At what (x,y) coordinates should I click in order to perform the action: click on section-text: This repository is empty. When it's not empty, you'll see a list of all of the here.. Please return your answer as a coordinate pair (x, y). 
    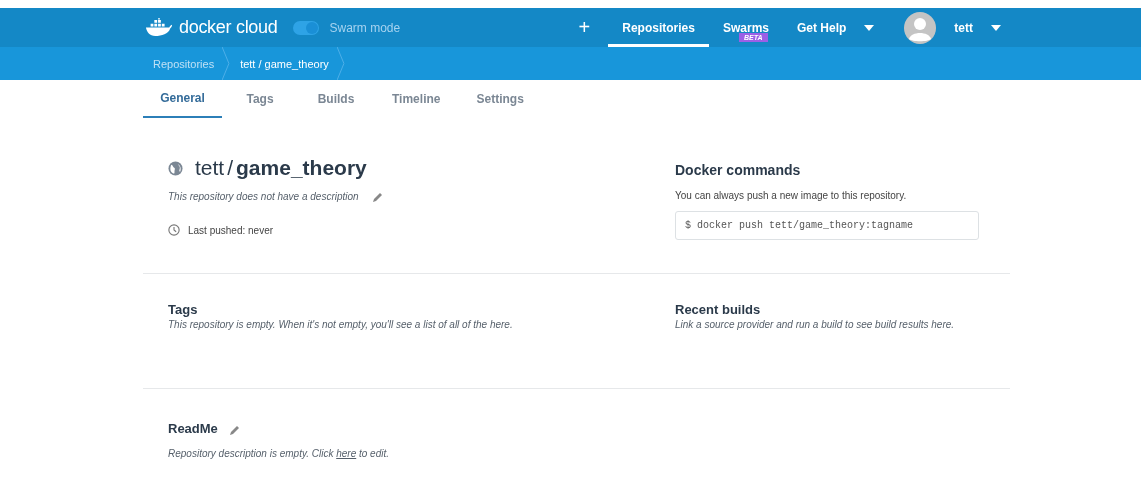
    Looking at the image, I should click on (341, 324).